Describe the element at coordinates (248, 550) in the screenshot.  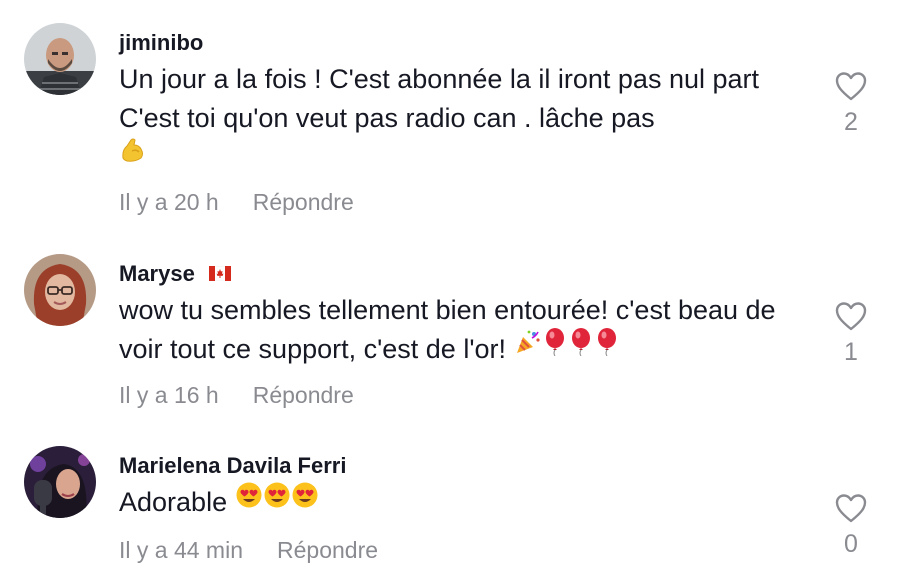
I see `comment-meta: Il y a 44 min Répondre` at that location.